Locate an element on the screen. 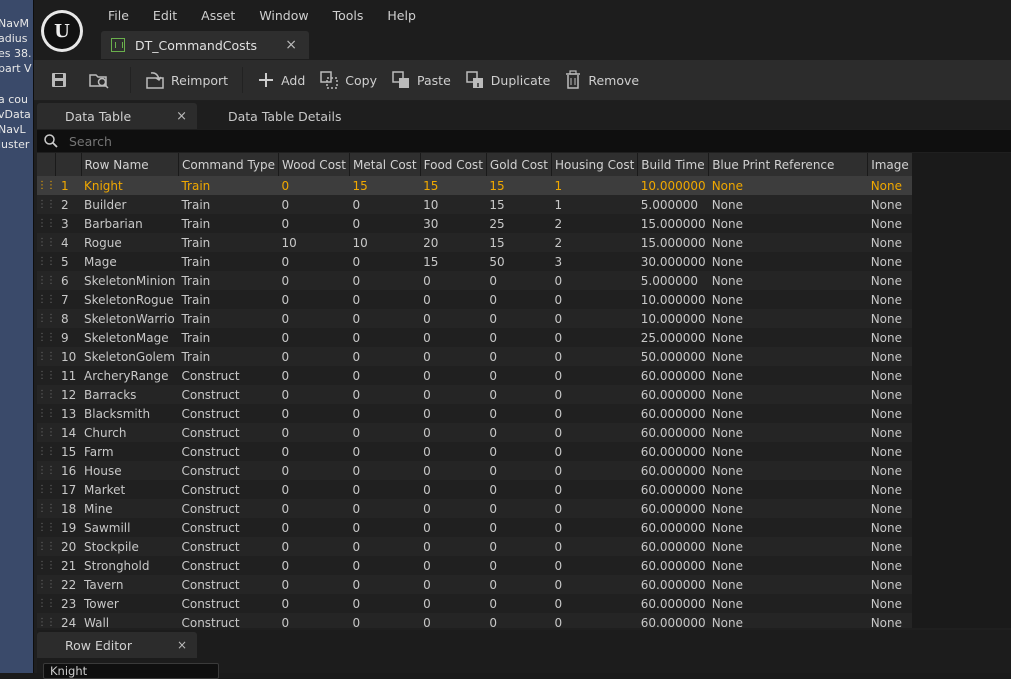 This screenshot has width=1011, height=679. cell-row-name: Rogue is located at coordinates (130, 242).